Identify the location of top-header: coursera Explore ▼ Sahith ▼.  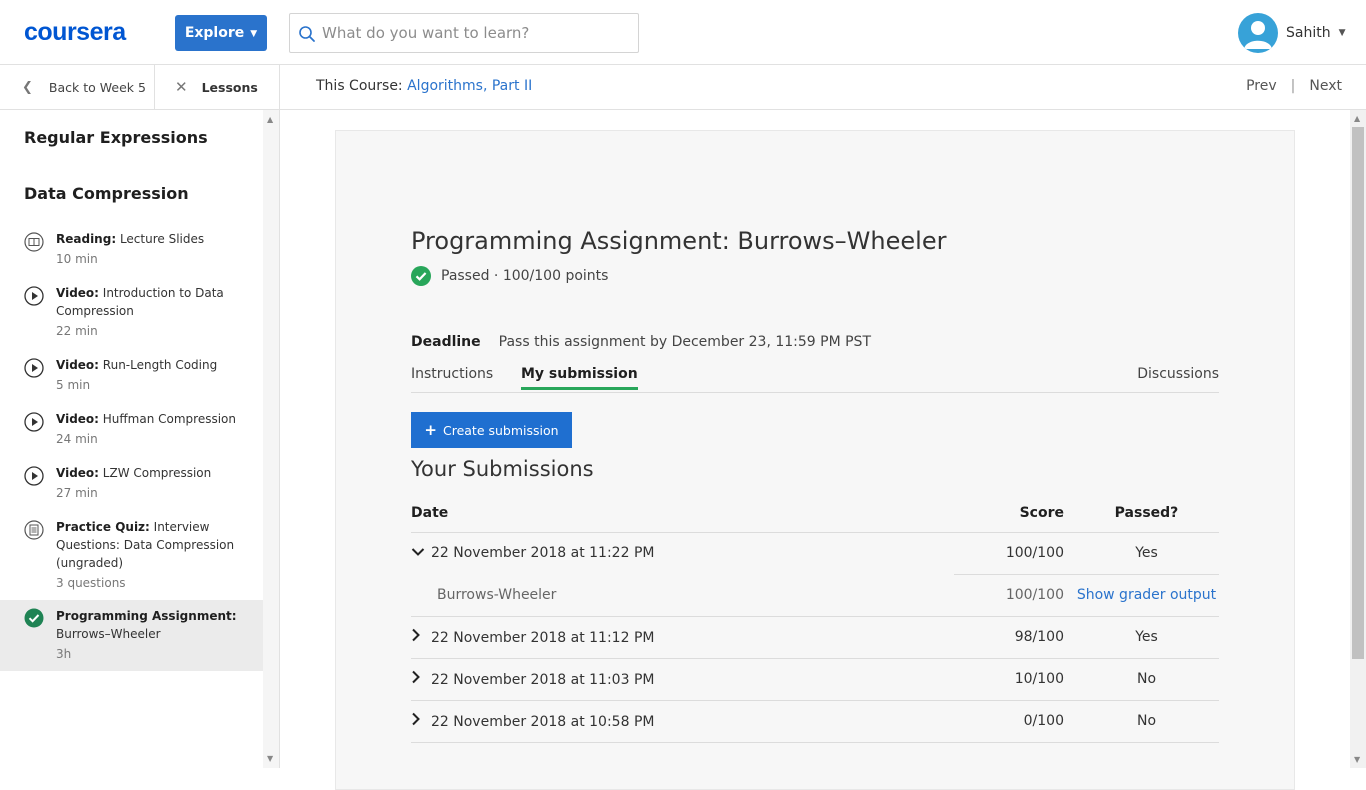
(683, 32).